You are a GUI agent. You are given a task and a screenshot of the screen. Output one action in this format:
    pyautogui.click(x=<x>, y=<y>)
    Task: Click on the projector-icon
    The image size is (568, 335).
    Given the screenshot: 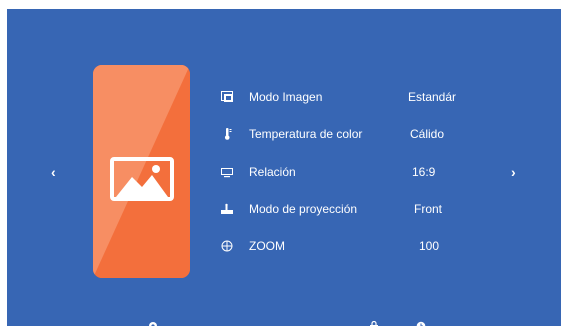 What is the action you would take?
    pyautogui.click(x=227, y=208)
    